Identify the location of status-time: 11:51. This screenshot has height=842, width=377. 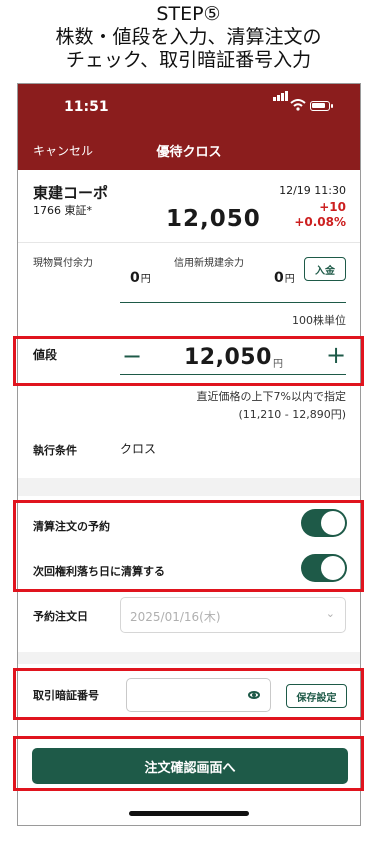
(86, 107).